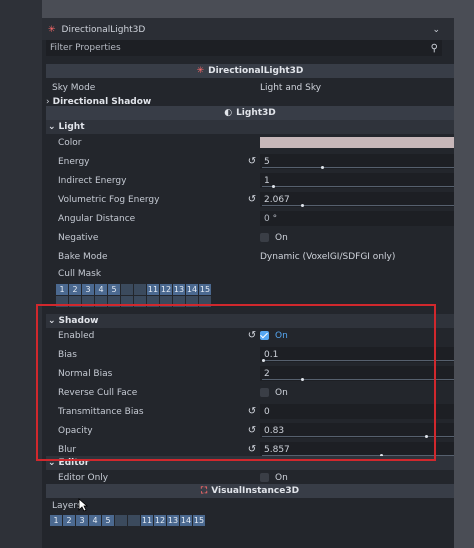 The image size is (474, 548). What do you see at coordinates (200, 71) in the screenshot?
I see `light-class-icon: ✳` at bounding box center [200, 71].